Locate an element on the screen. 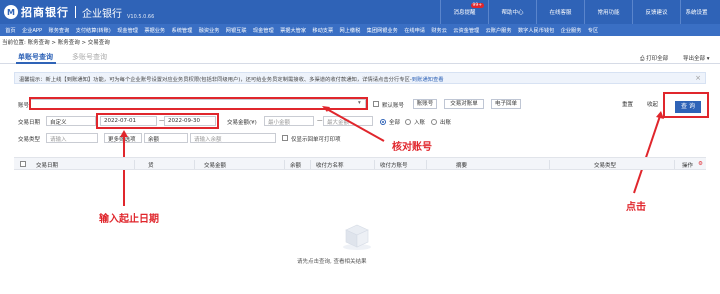 The image size is (720, 294). collapse-button: 收起 is located at coordinates (652, 104).